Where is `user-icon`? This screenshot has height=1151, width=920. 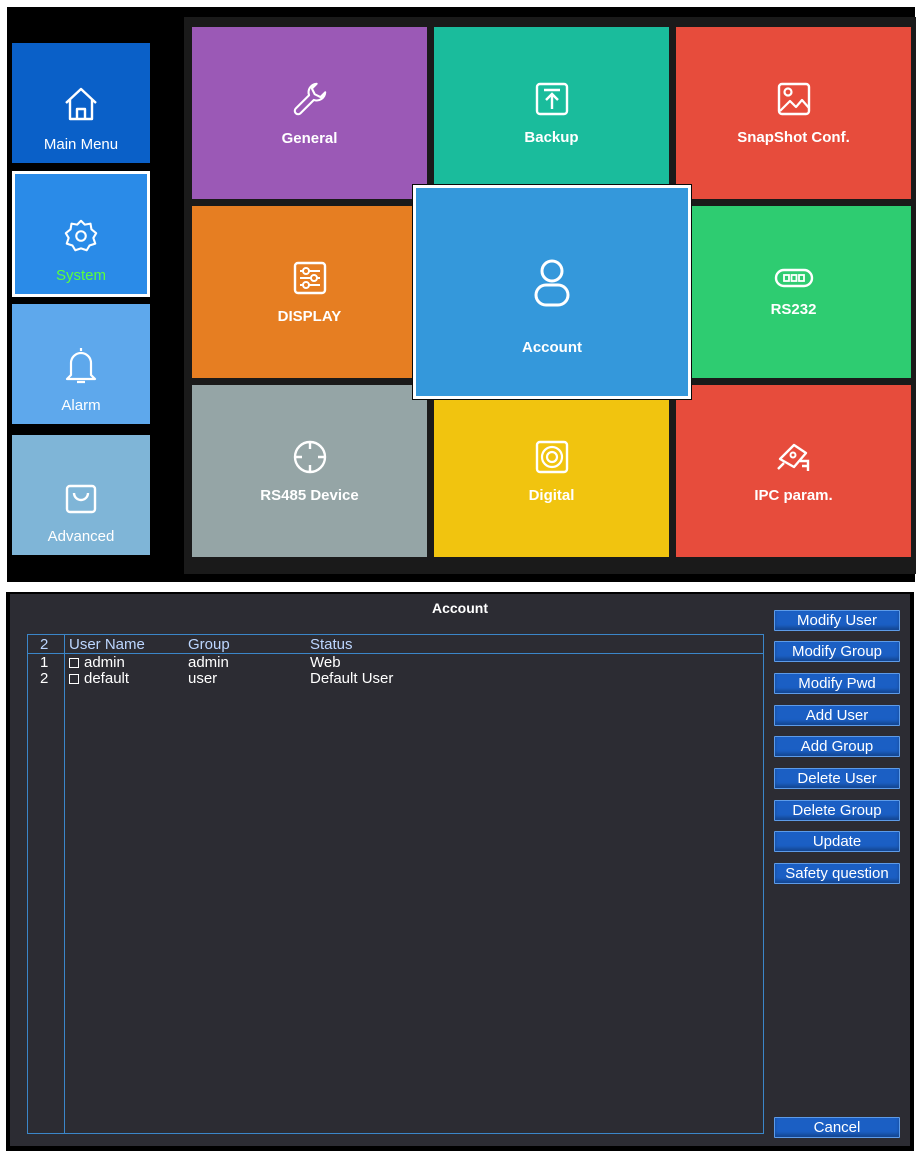 user-icon is located at coordinates (552, 282).